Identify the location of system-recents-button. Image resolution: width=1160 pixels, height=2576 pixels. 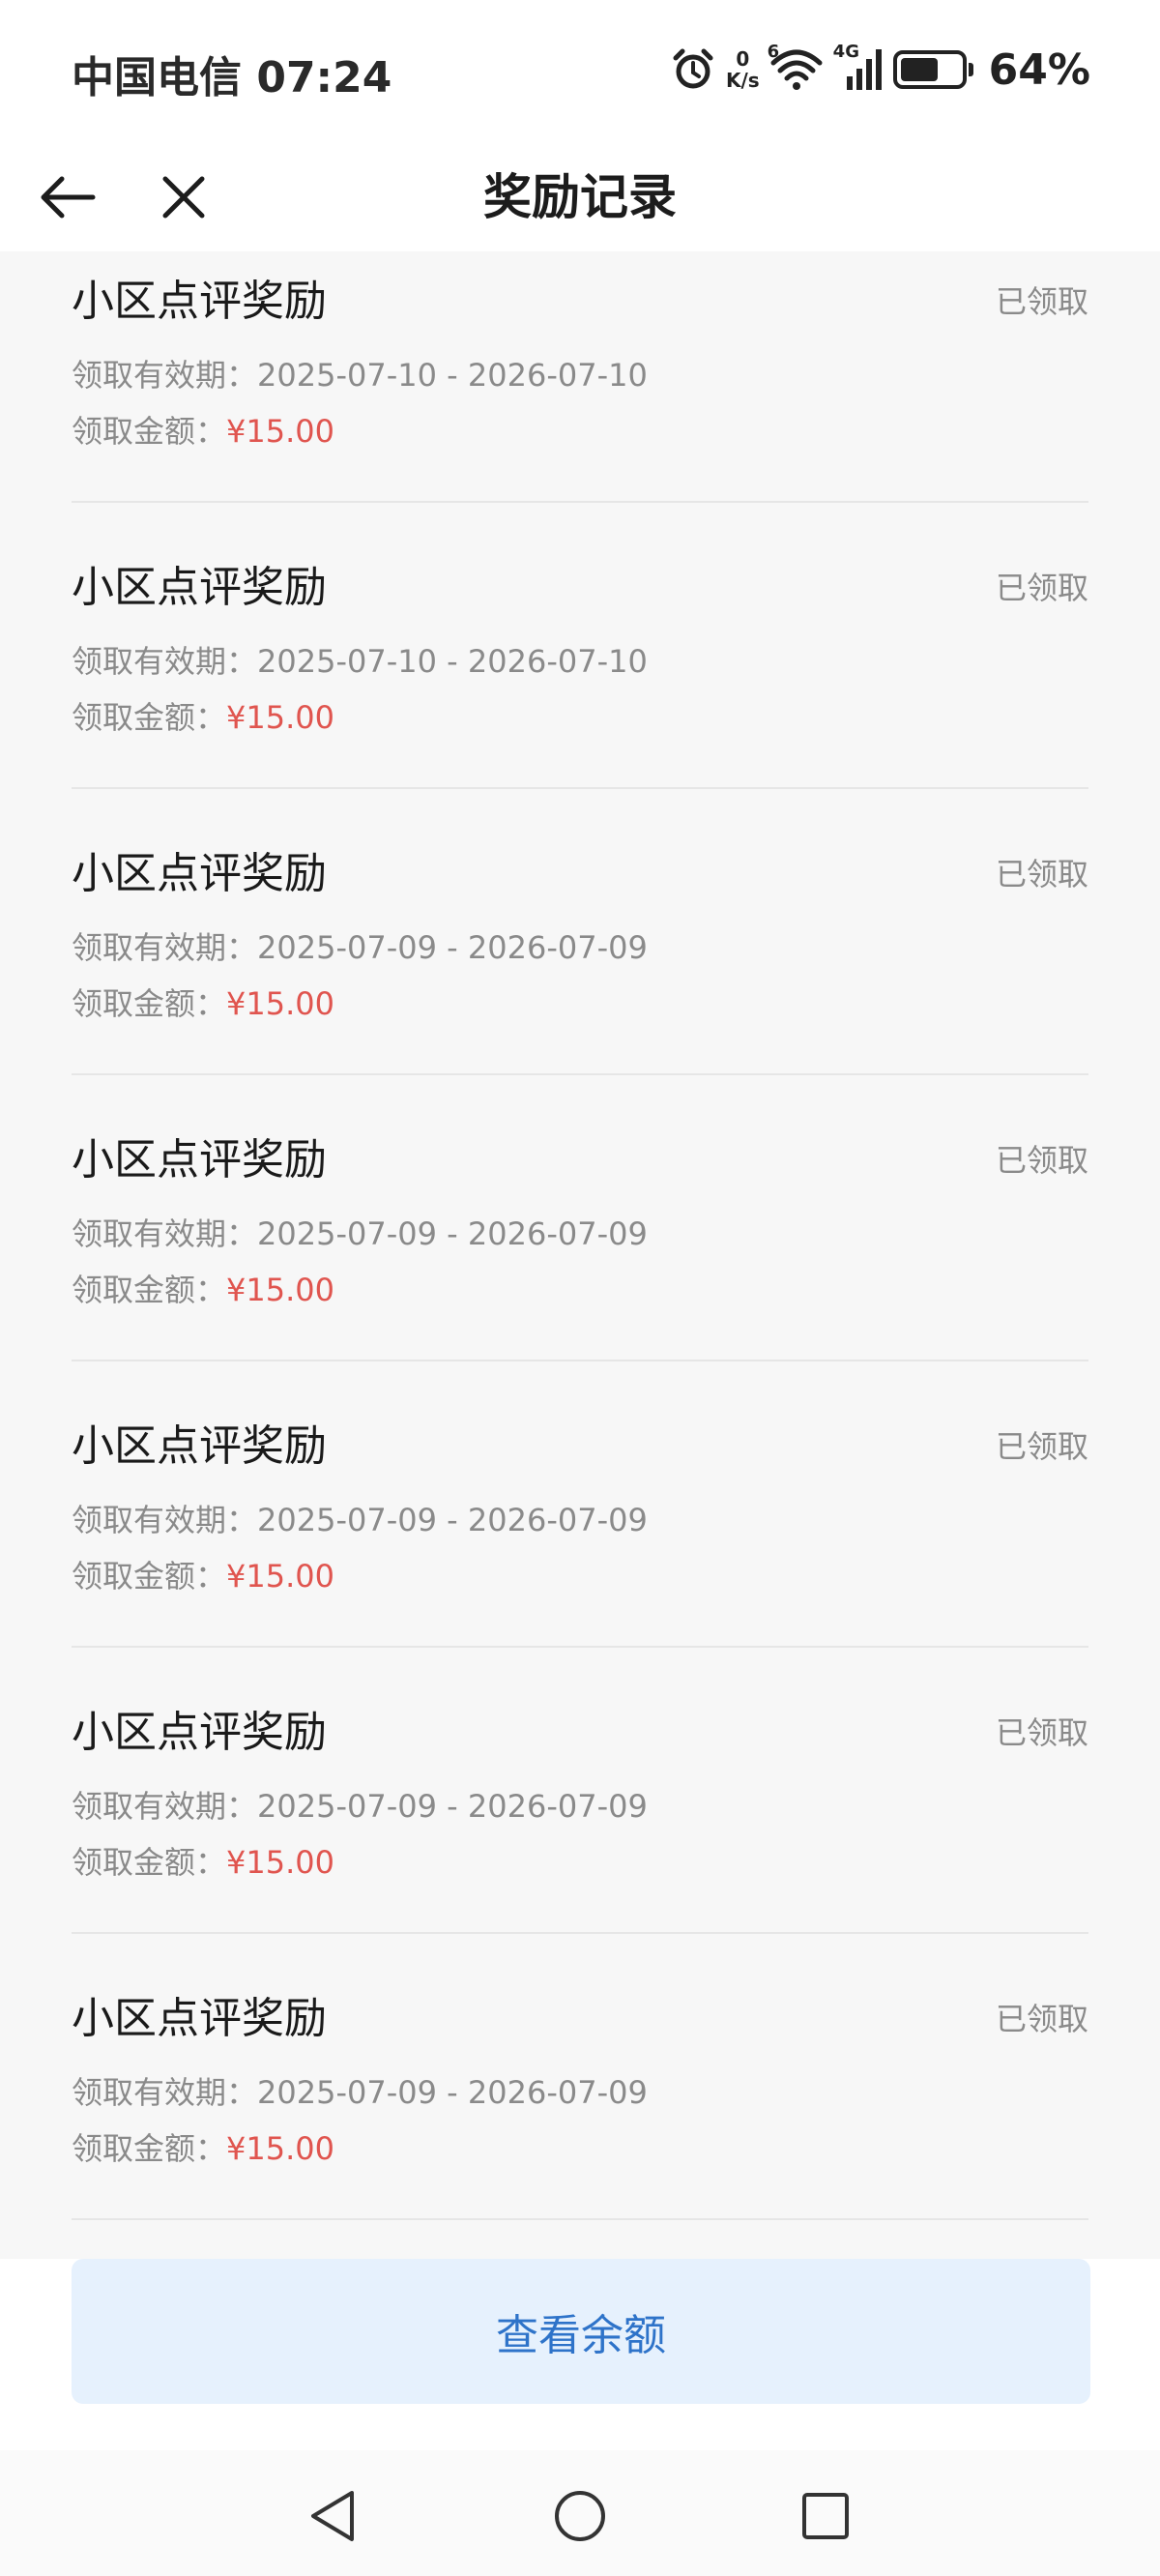
(826, 2516).